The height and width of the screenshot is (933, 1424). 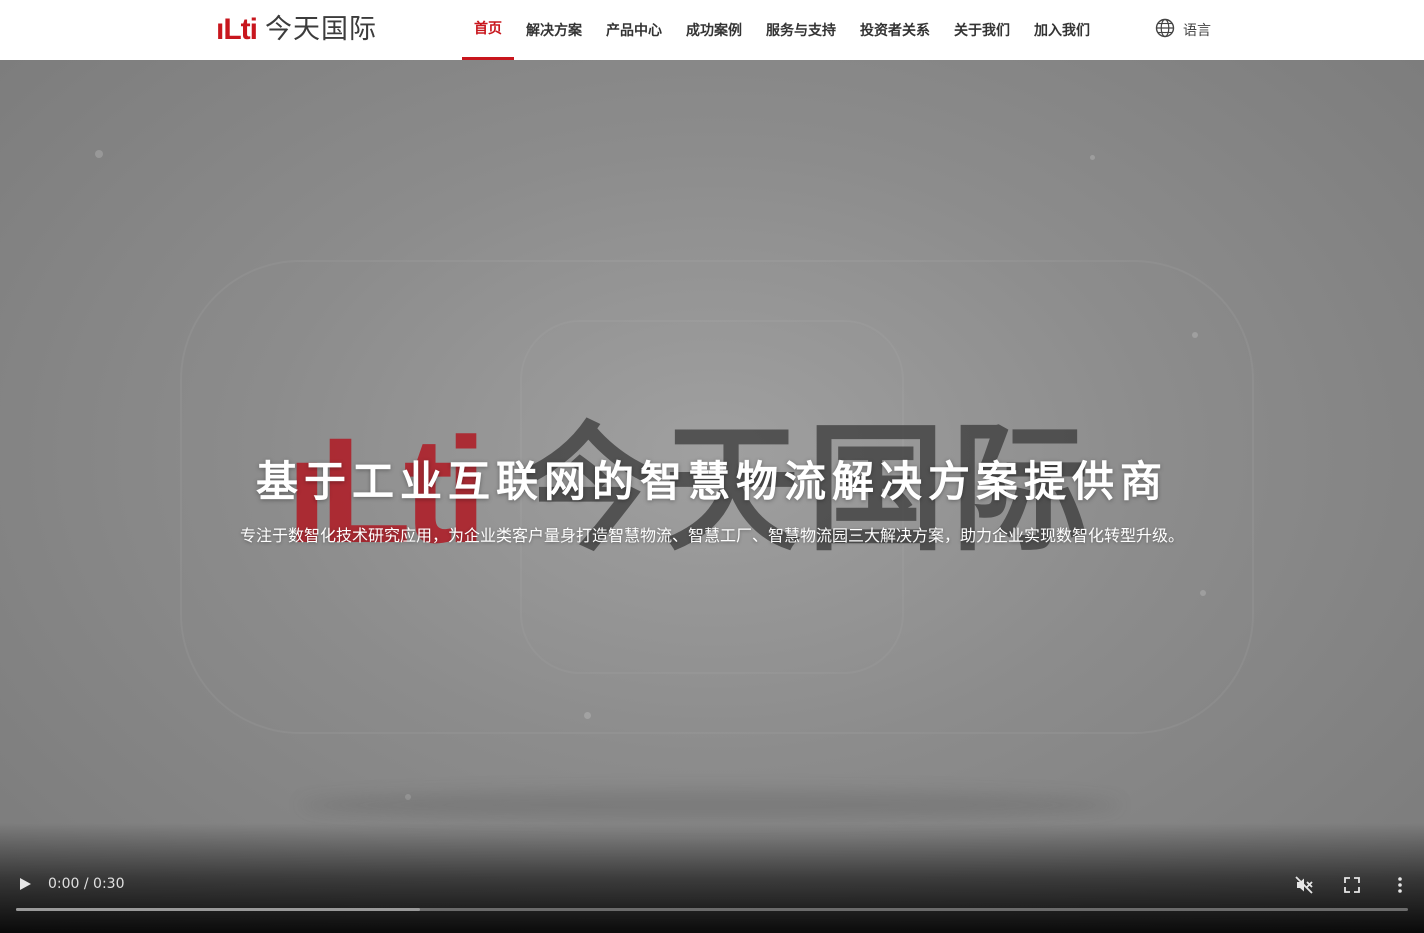 What do you see at coordinates (711, 481) in the screenshot?
I see `hero-title: 基于工业互联网的智慧物流解决方案提供商` at bounding box center [711, 481].